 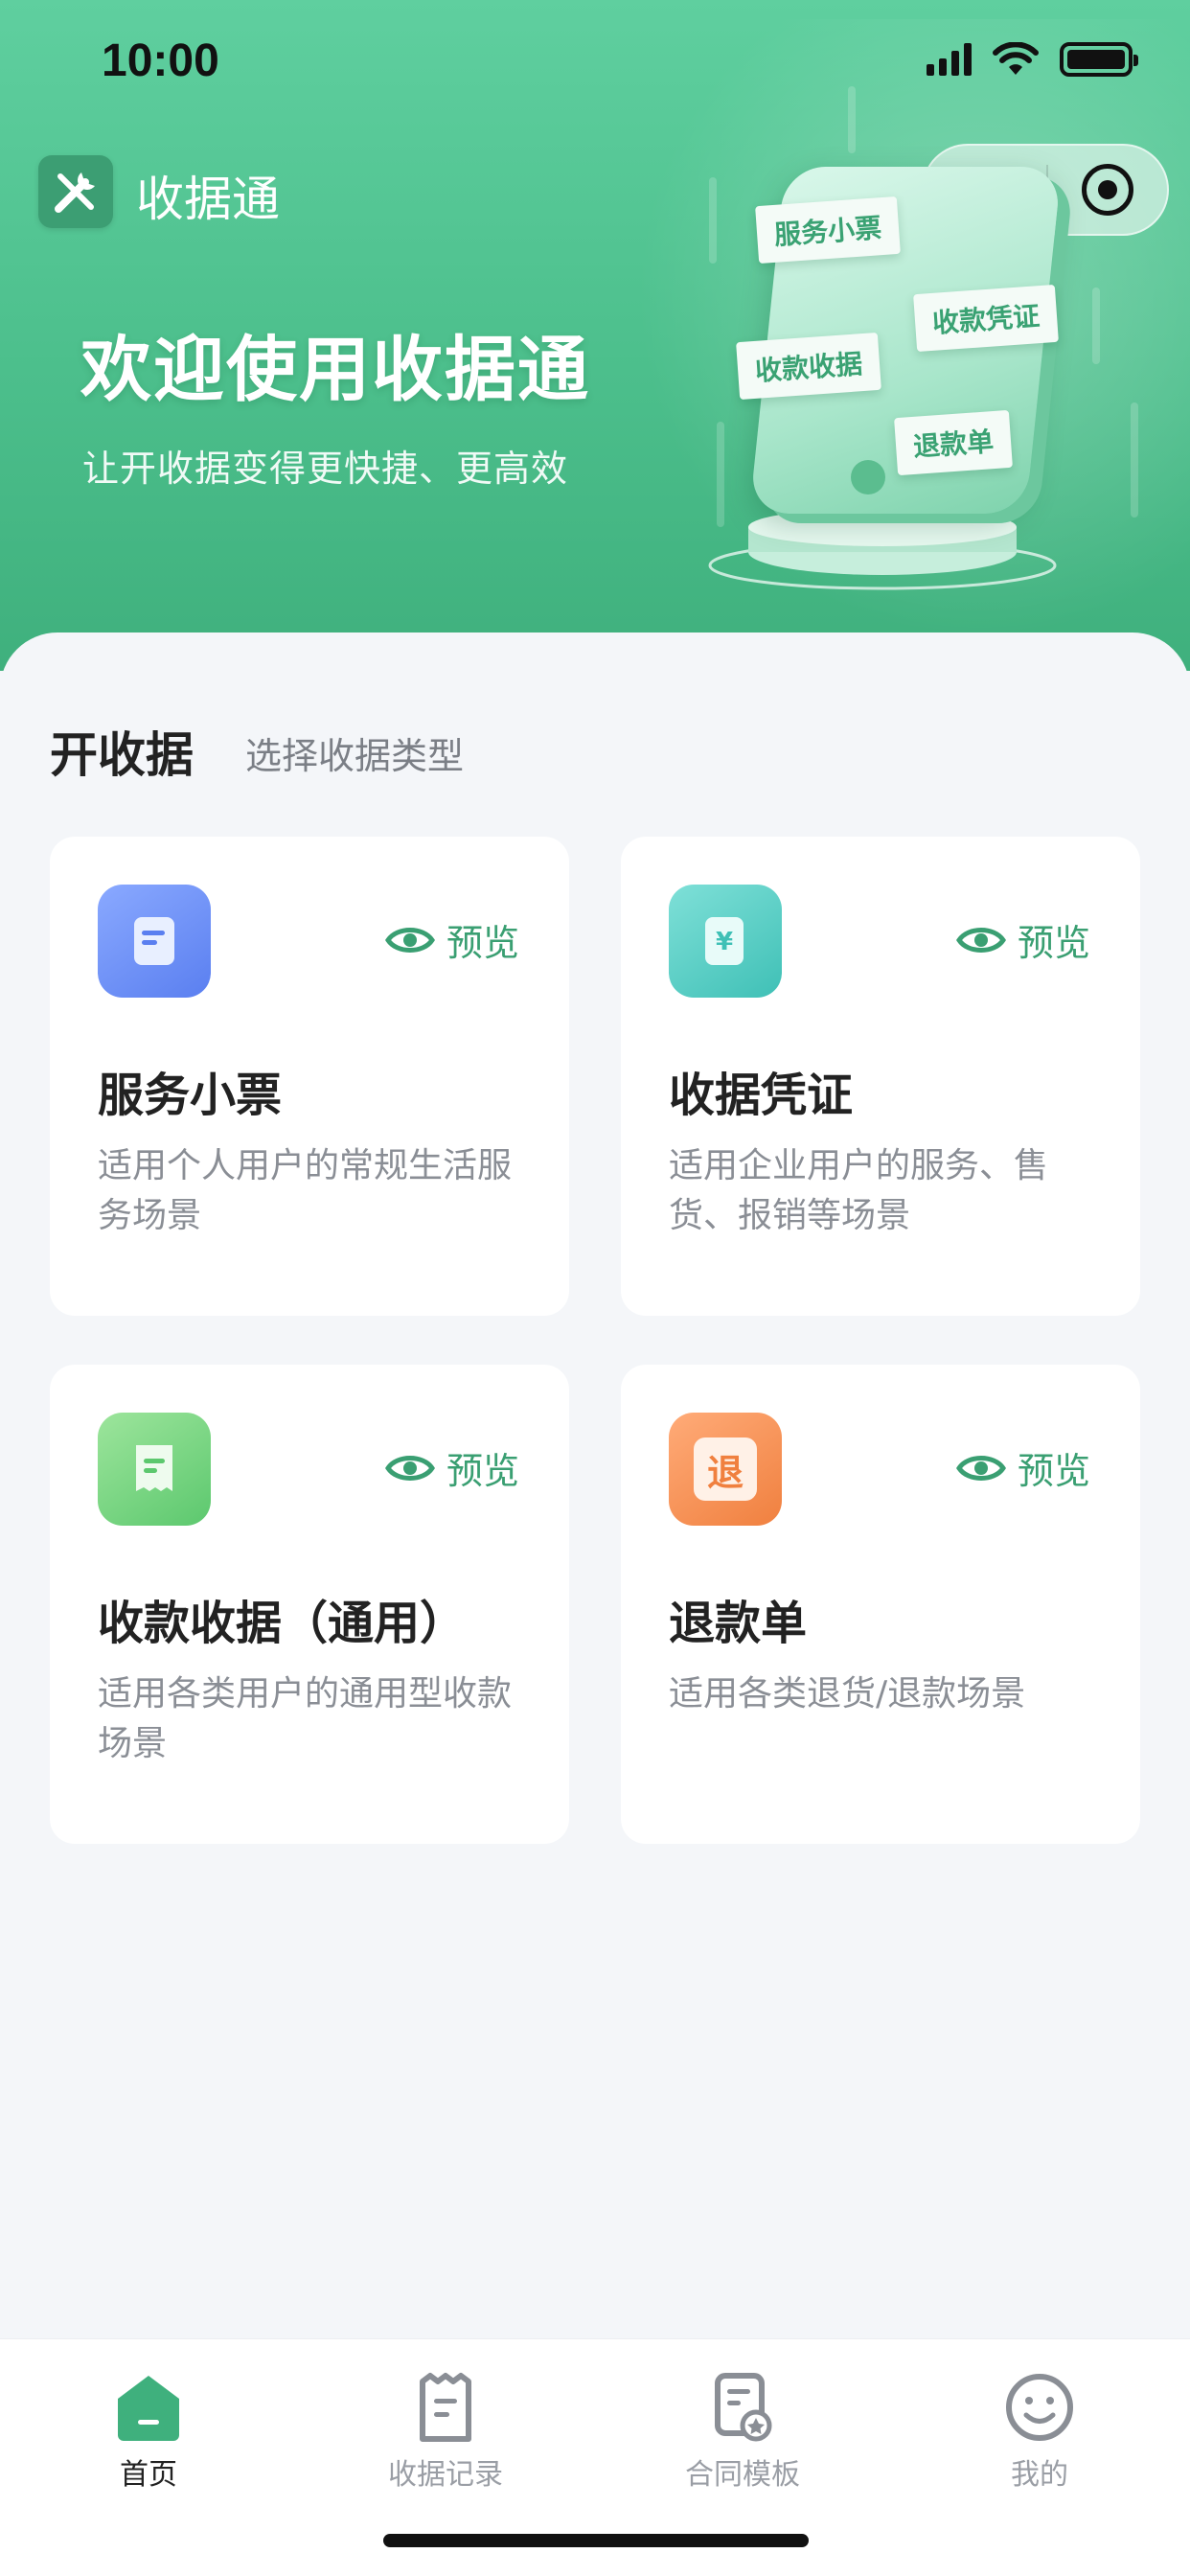 What do you see at coordinates (744, 2407) in the screenshot?
I see `contract-template-icon` at bounding box center [744, 2407].